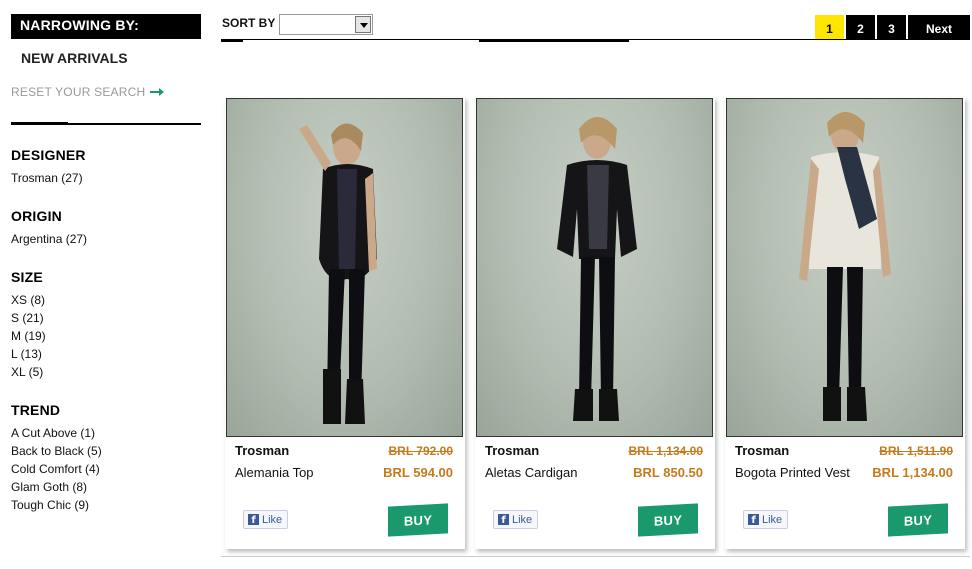 The image size is (972, 569). What do you see at coordinates (666, 451) in the screenshot?
I see `product-old-price: BRL 1,134.00` at bounding box center [666, 451].